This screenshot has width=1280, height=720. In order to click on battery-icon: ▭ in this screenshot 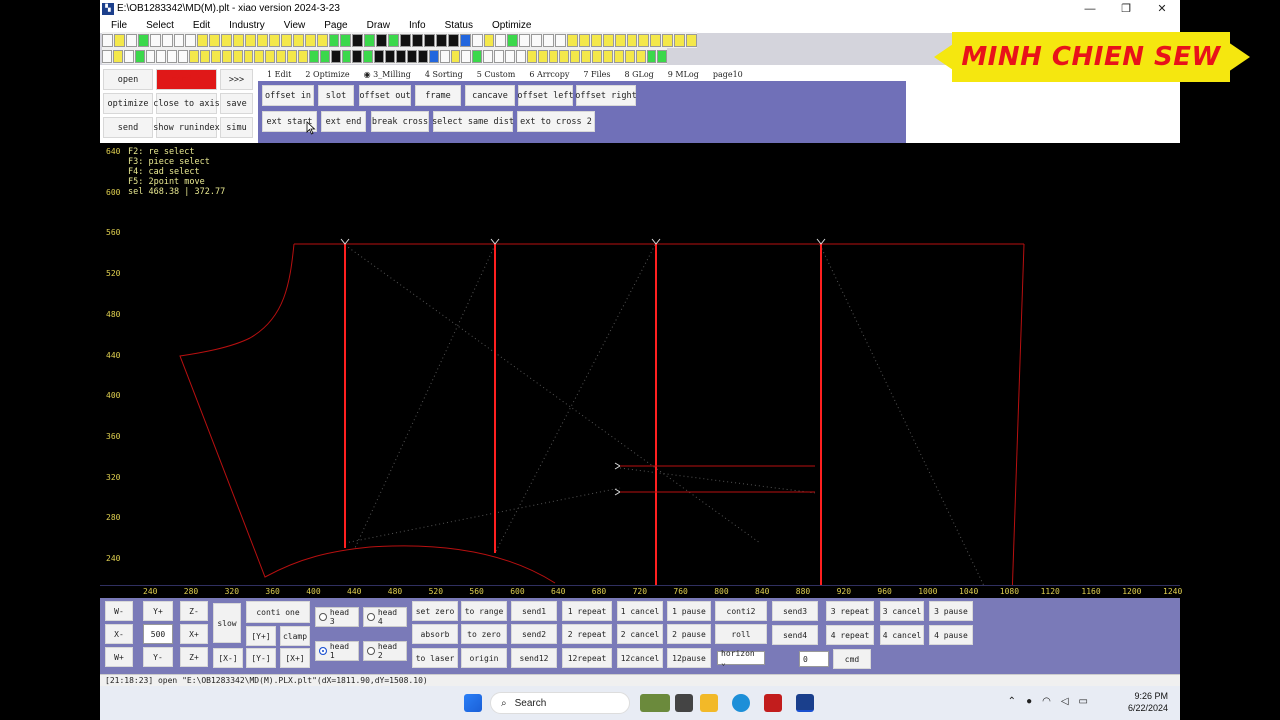, I will do `click(1083, 701)`.